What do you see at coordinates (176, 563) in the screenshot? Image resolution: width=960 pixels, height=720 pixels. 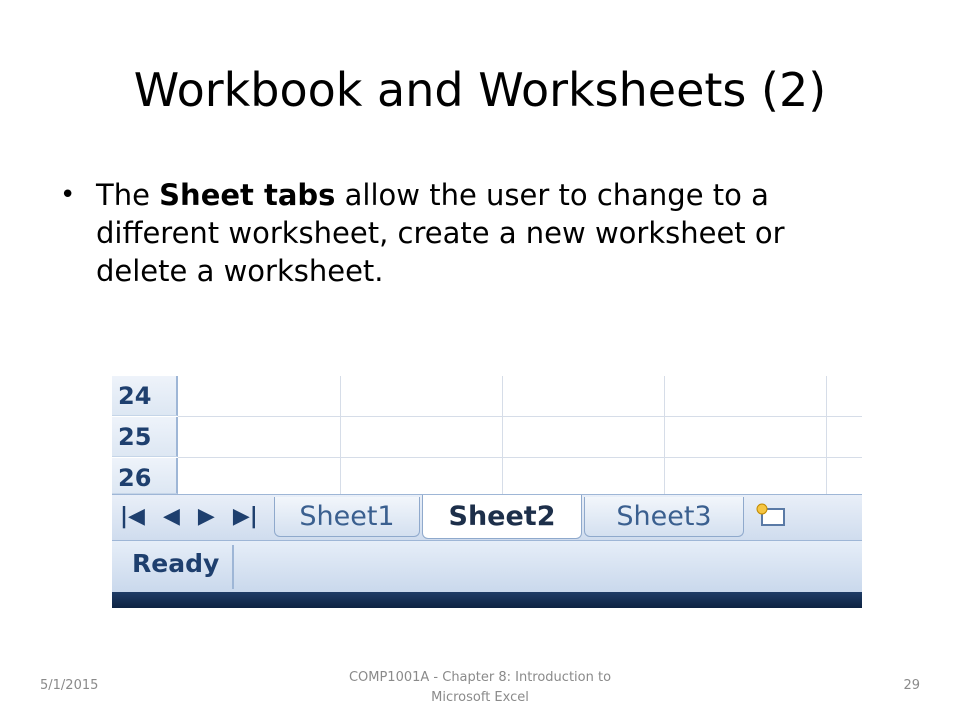 I see `status-ready: Ready` at bounding box center [176, 563].